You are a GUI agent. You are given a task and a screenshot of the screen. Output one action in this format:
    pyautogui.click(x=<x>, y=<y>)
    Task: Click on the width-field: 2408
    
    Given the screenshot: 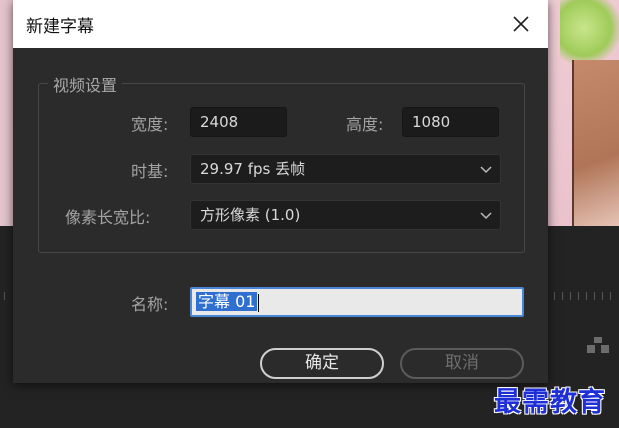 What is the action you would take?
    pyautogui.click(x=238, y=122)
    